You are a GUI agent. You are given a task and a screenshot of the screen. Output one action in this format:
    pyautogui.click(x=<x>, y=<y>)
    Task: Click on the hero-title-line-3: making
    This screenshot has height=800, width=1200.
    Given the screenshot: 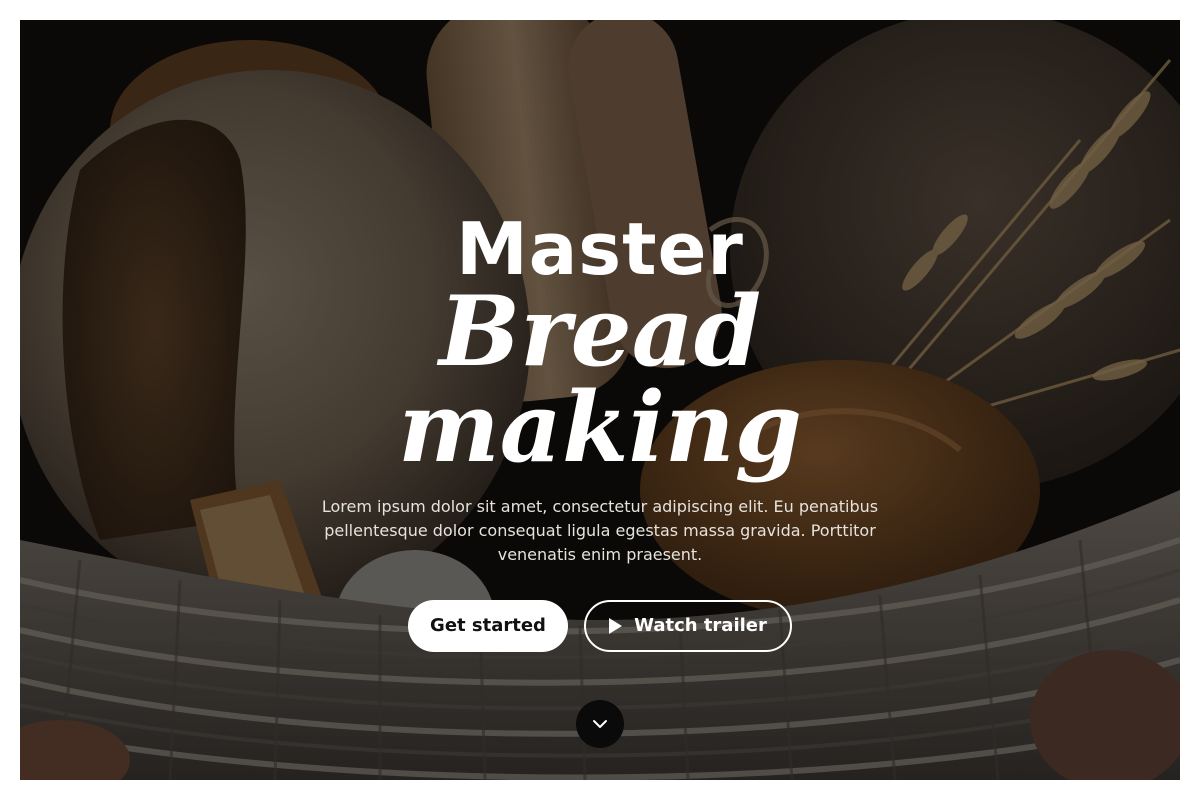 What is the action you would take?
    pyautogui.click(x=600, y=427)
    